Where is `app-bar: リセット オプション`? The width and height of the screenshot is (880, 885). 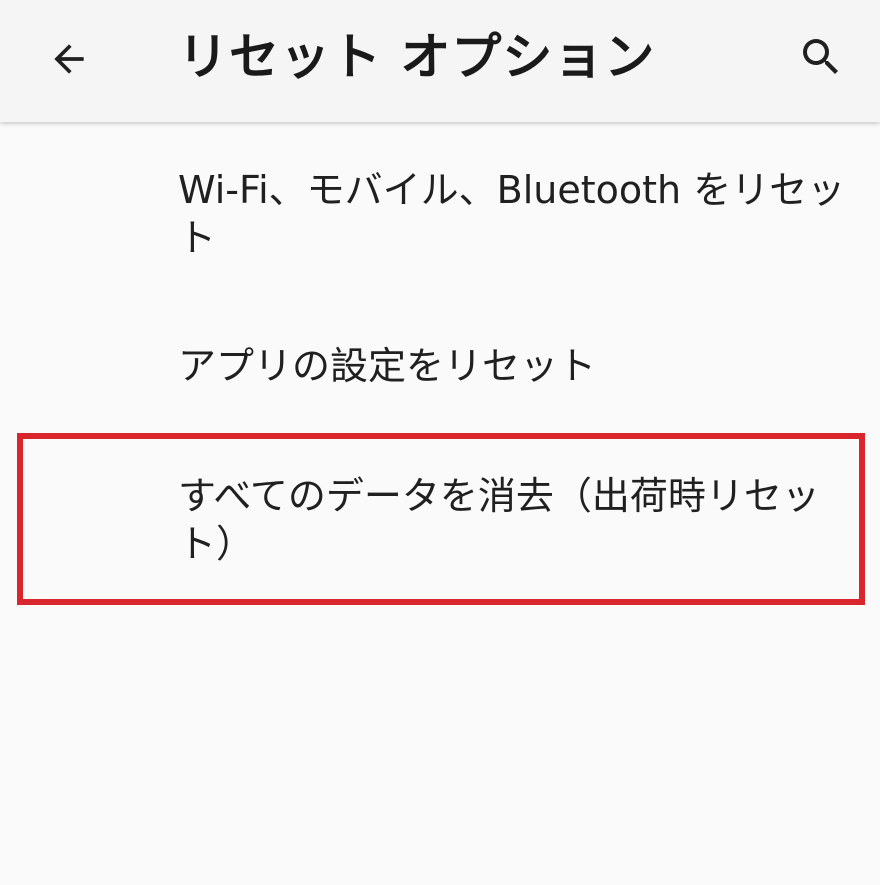 app-bar: リセット オプション is located at coordinates (440, 61).